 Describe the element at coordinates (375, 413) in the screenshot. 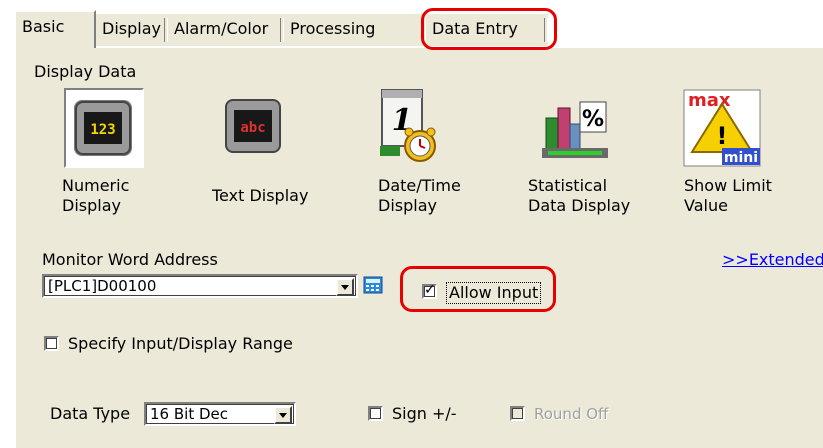

I see `sign-checkbox` at that location.